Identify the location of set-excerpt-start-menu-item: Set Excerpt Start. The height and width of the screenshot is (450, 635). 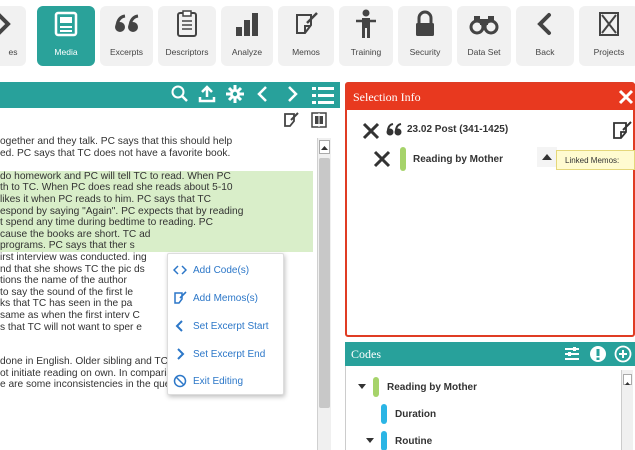
(220, 326).